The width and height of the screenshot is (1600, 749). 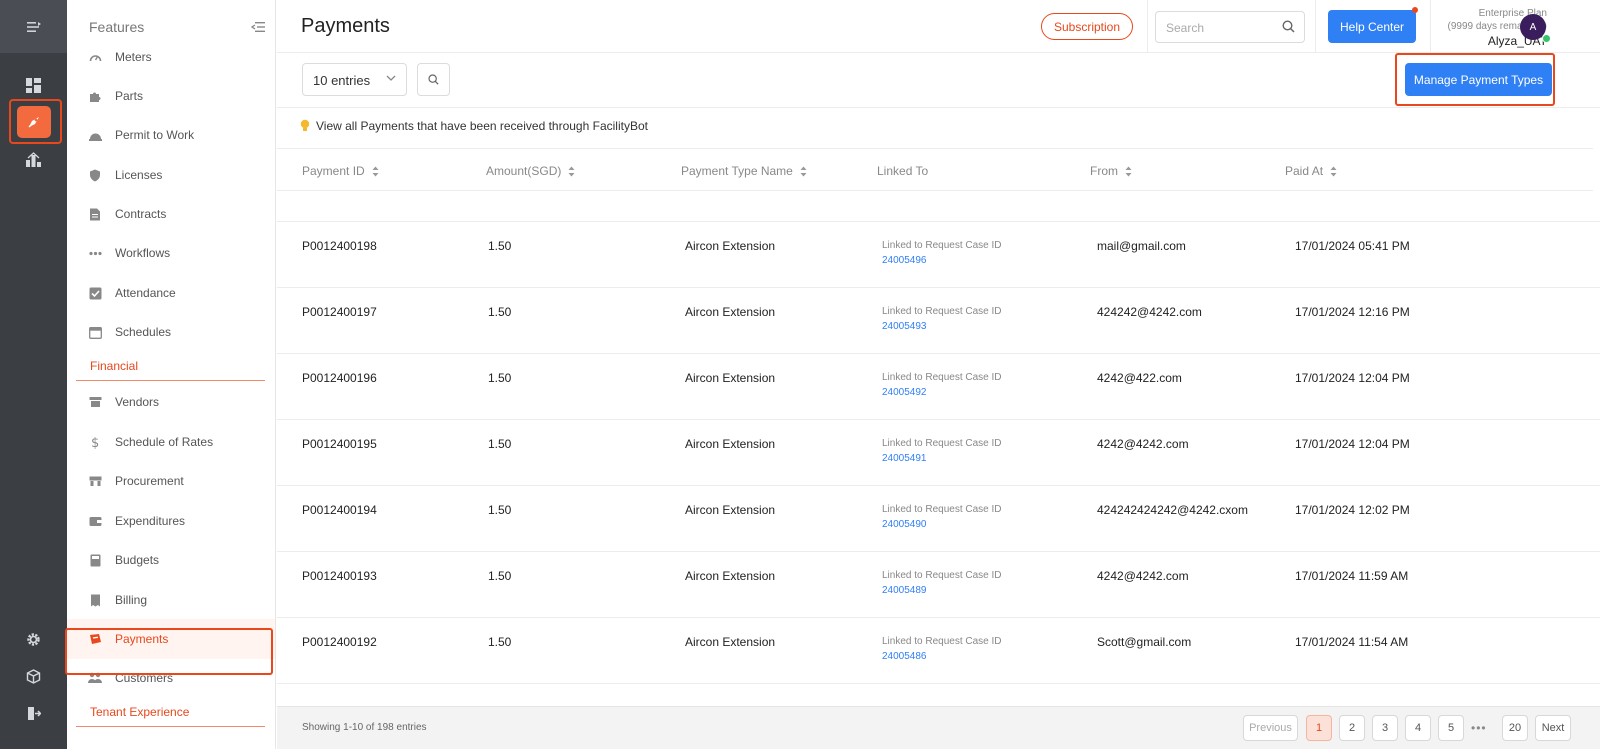 What do you see at coordinates (938, 80) in the screenshot?
I see `table-toolbar: 10 entries Manage Payment Types` at bounding box center [938, 80].